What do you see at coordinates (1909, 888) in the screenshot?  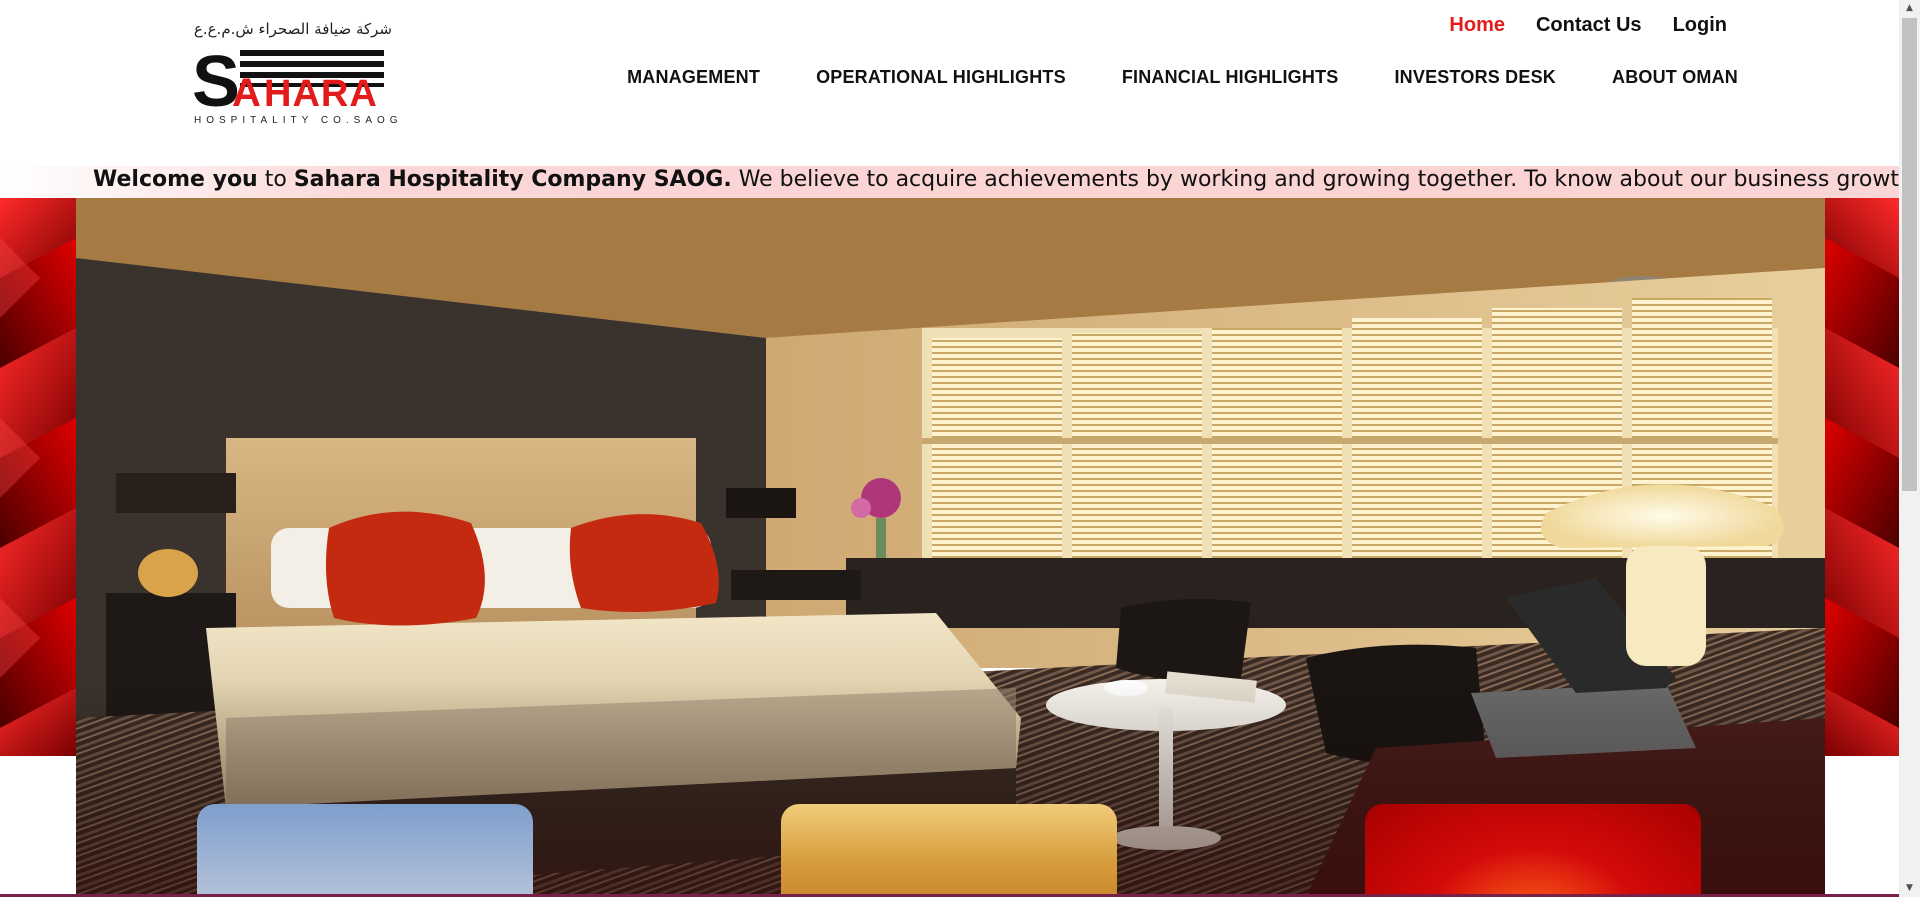 I see `scroll-down-arrow-icon: ▼` at bounding box center [1909, 888].